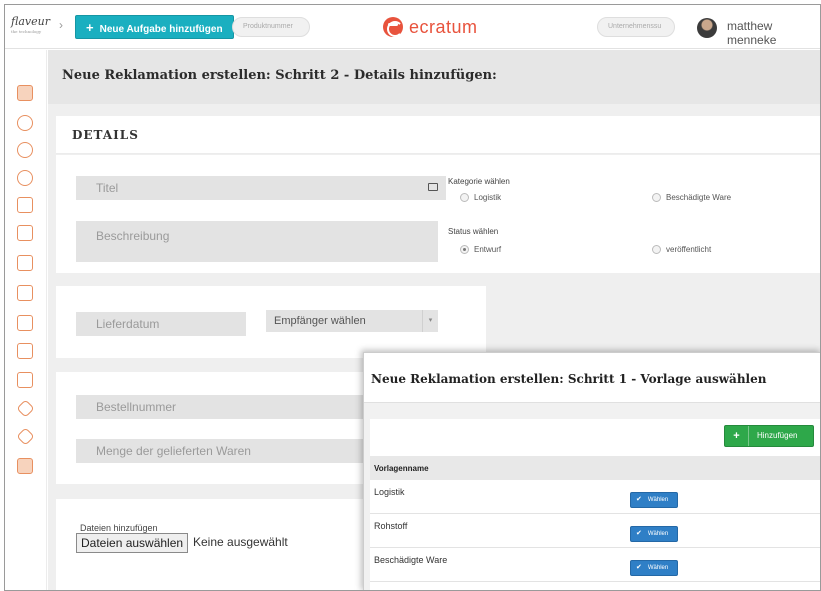  Describe the element at coordinates (707, 28) in the screenshot. I see `avatar` at that location.